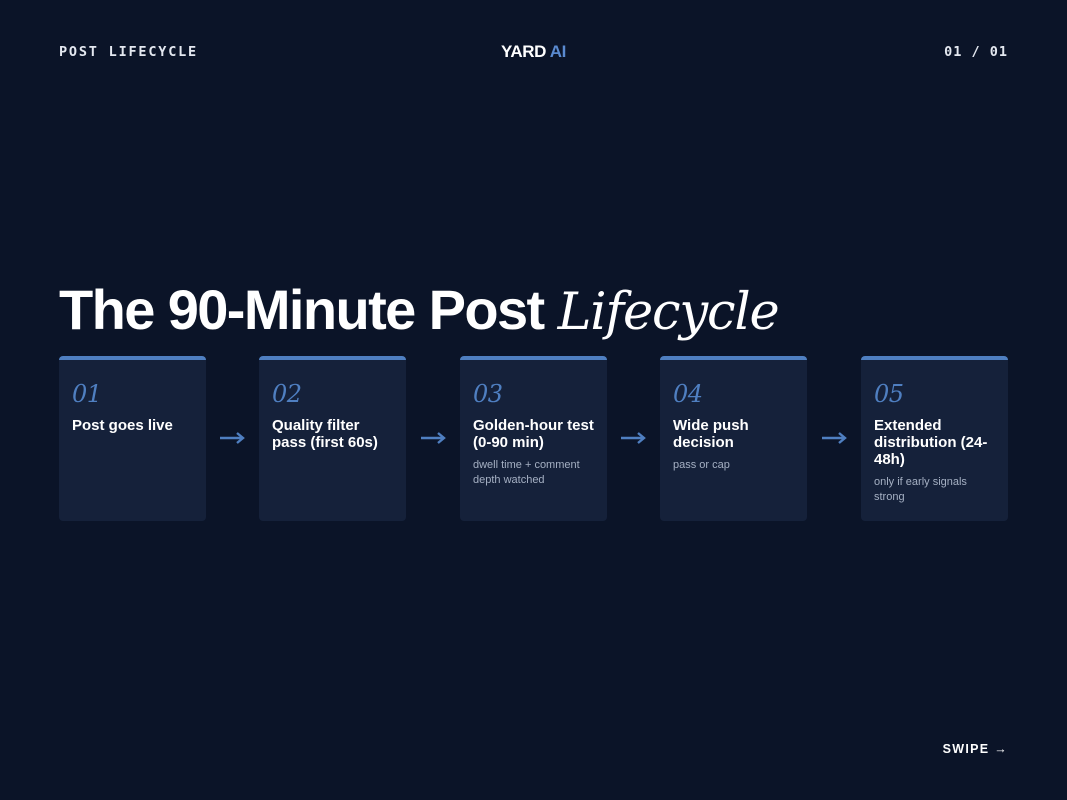 This screenshot has height=800, width=1067. What do you see at coordinates (132, 438) in the screenshot?
I see `step-card-1: 01 Post goes live` at bounding box center [132, 438].